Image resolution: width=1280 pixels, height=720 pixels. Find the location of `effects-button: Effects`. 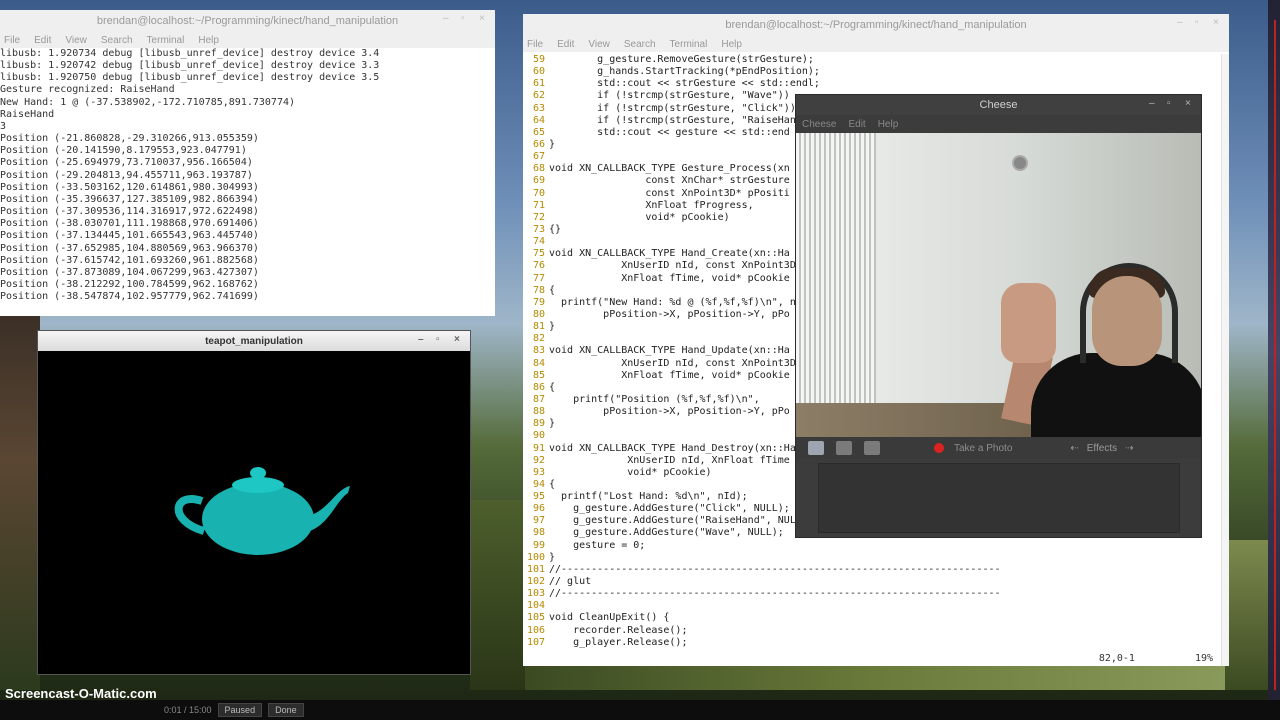

effects-button: Effects is located at coordinates (1102, 448).